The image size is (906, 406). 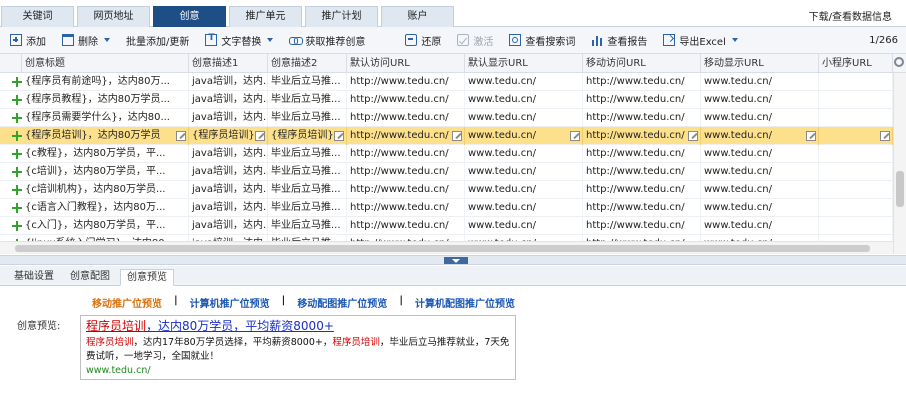 I want to click on cell-title: {程序员培训}，达内80万学员, so click(x=105, y=136).